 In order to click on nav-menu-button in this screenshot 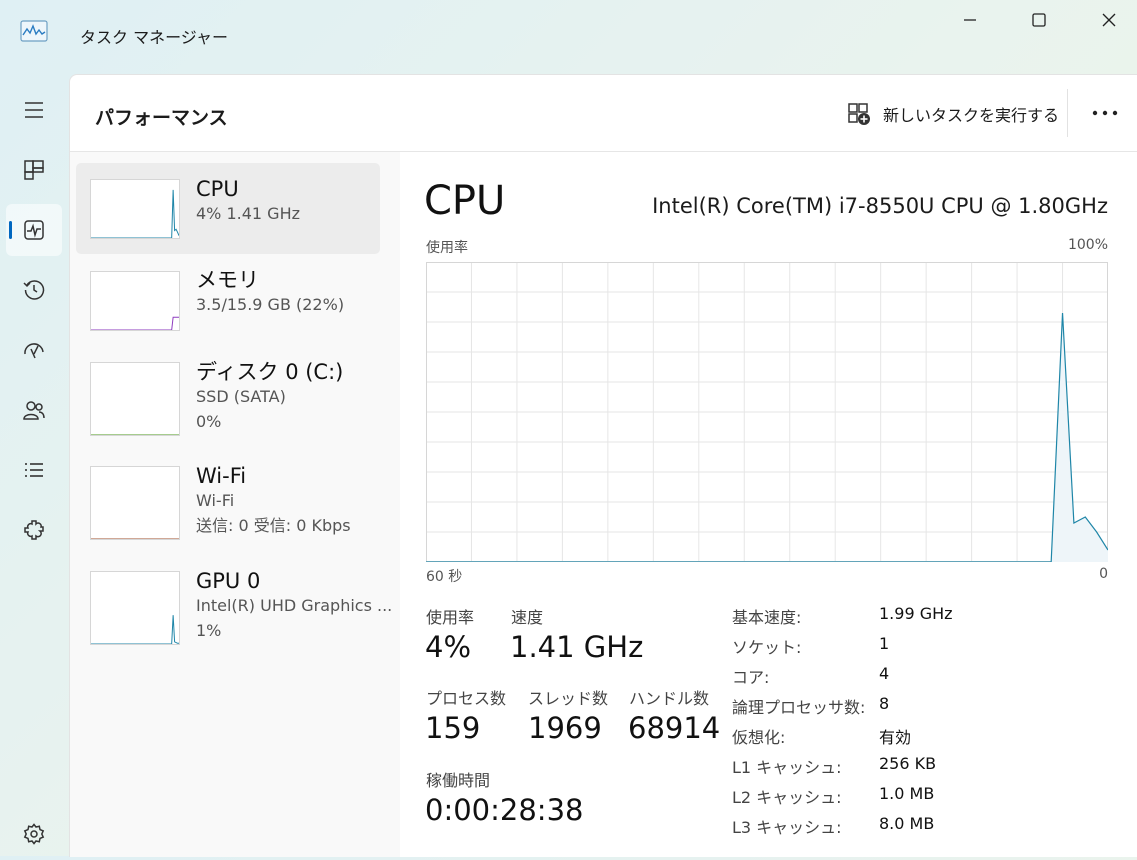, I will do `click(34, 110)`.